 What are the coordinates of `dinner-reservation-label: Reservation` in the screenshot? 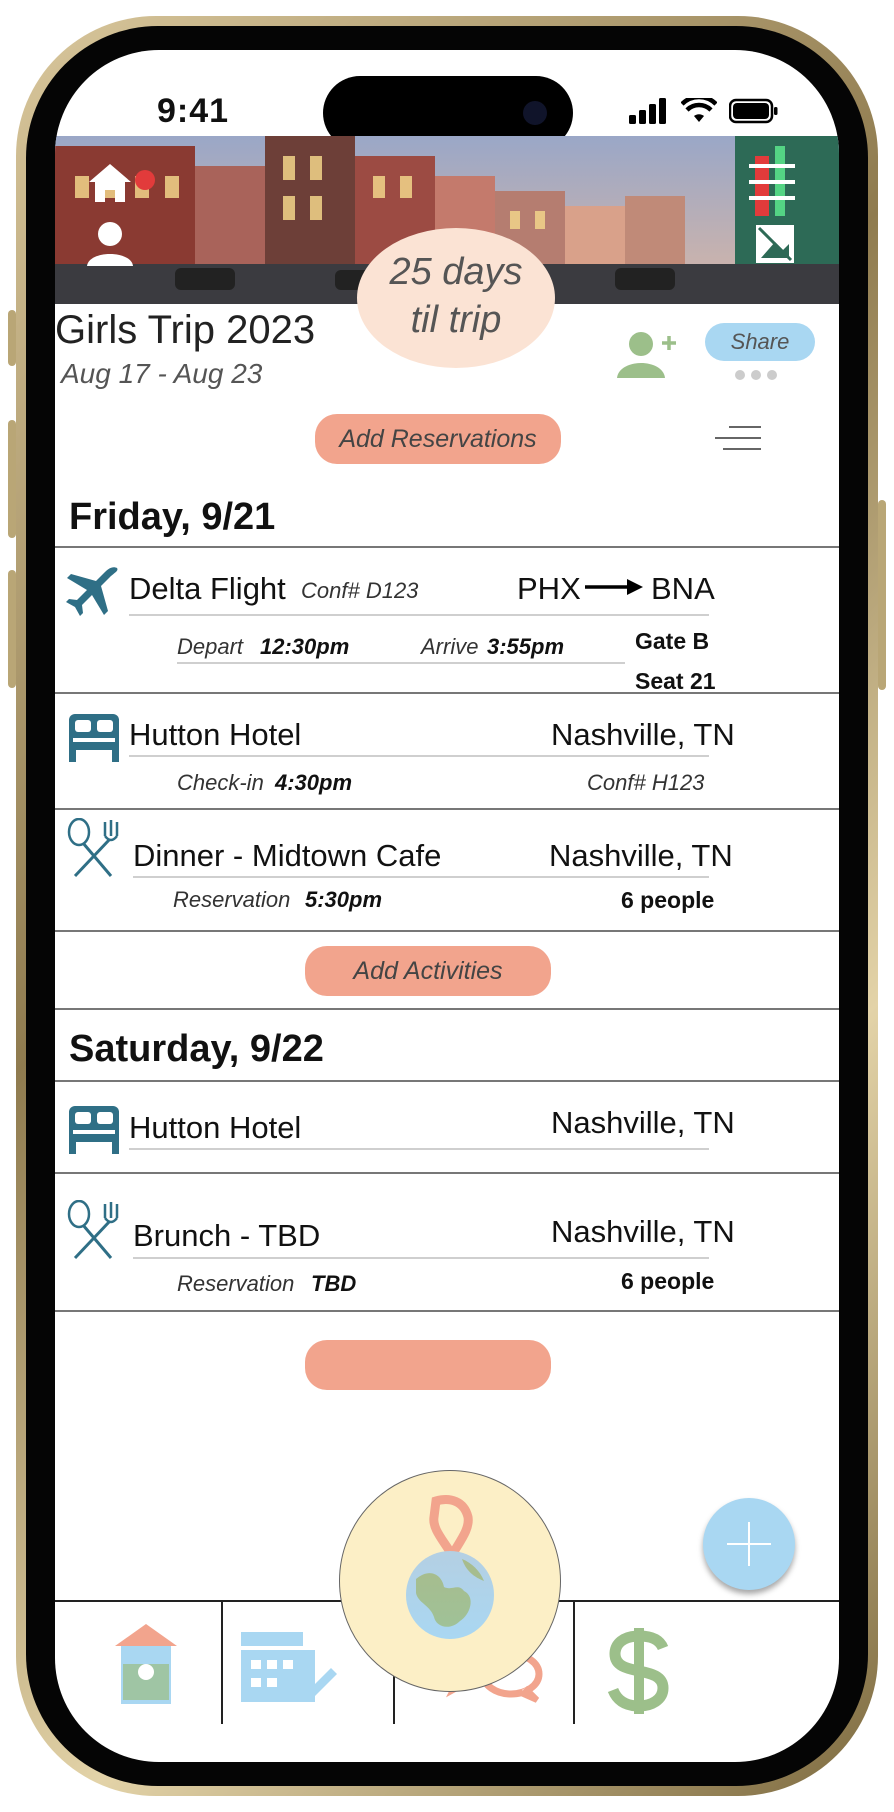 It's located at (232, 899).